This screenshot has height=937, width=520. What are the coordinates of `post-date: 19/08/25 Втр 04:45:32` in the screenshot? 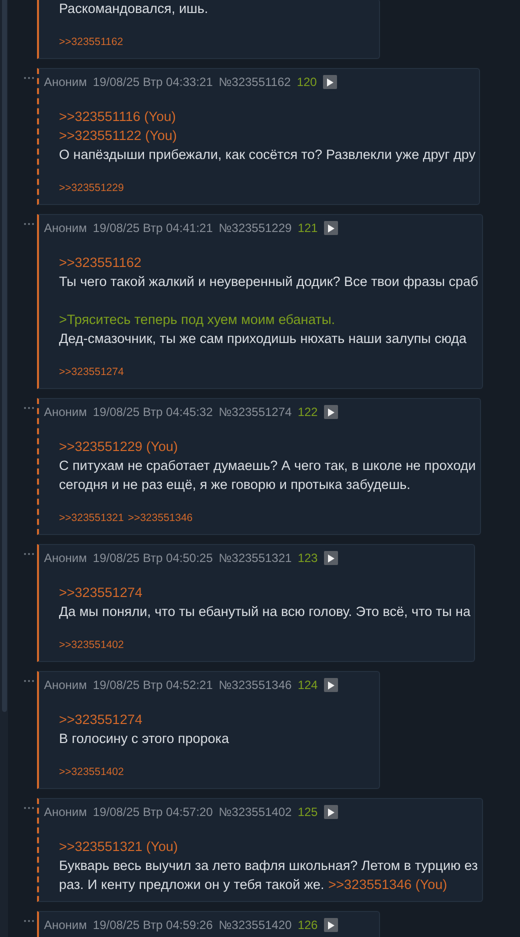 It's located at (152, 412).